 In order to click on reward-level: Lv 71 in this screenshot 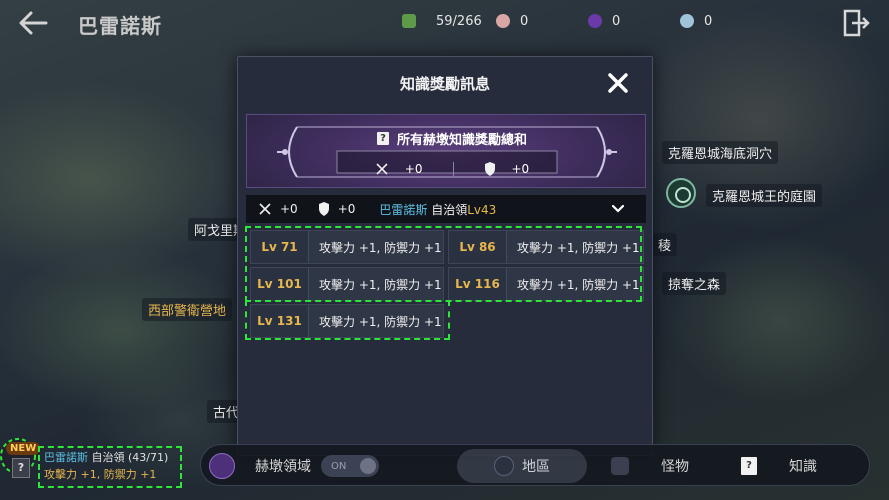, I will do `click(280, 247)`.